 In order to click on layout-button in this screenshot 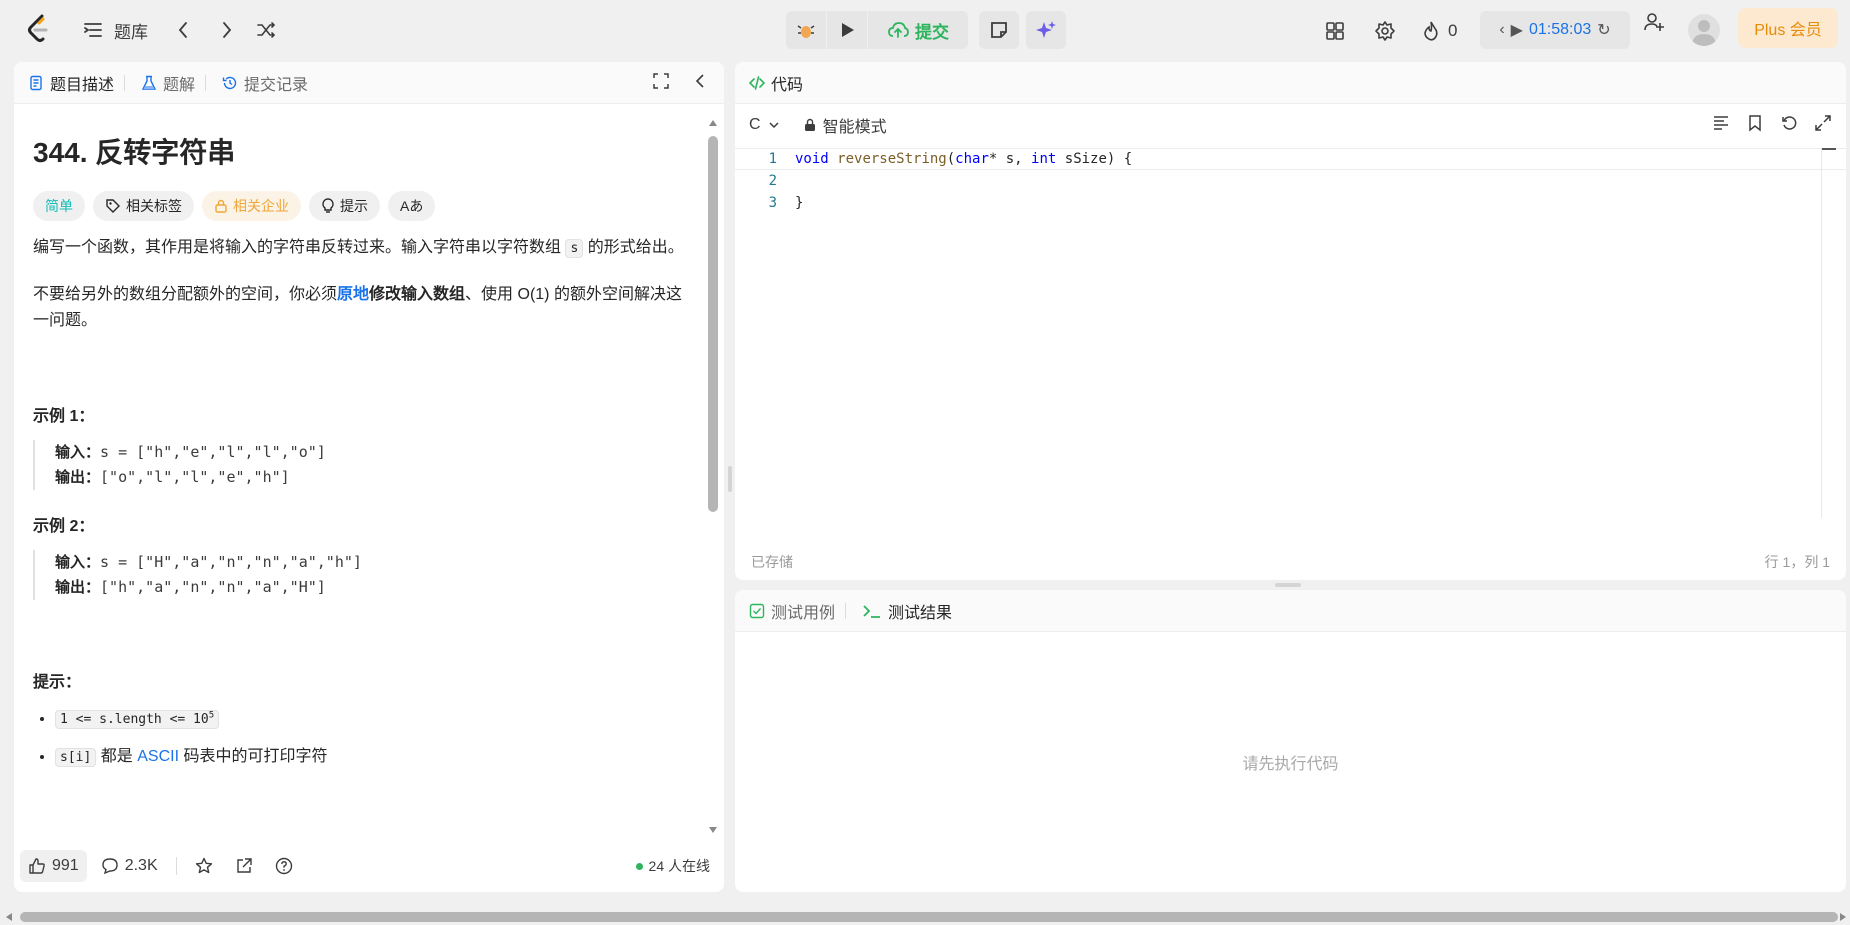, I will do `click(1335, 31)`.